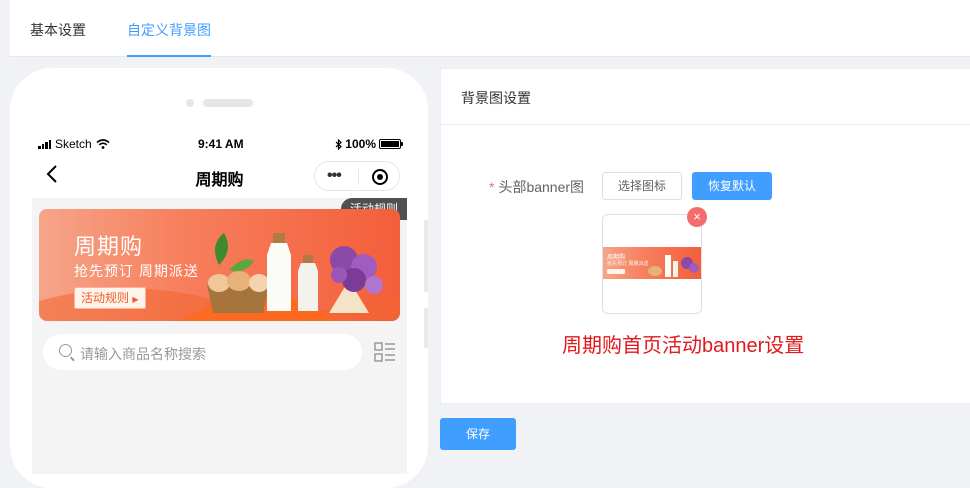  I want to click on banner-rules-button: 活动规则 ▶, so click(110, 298).